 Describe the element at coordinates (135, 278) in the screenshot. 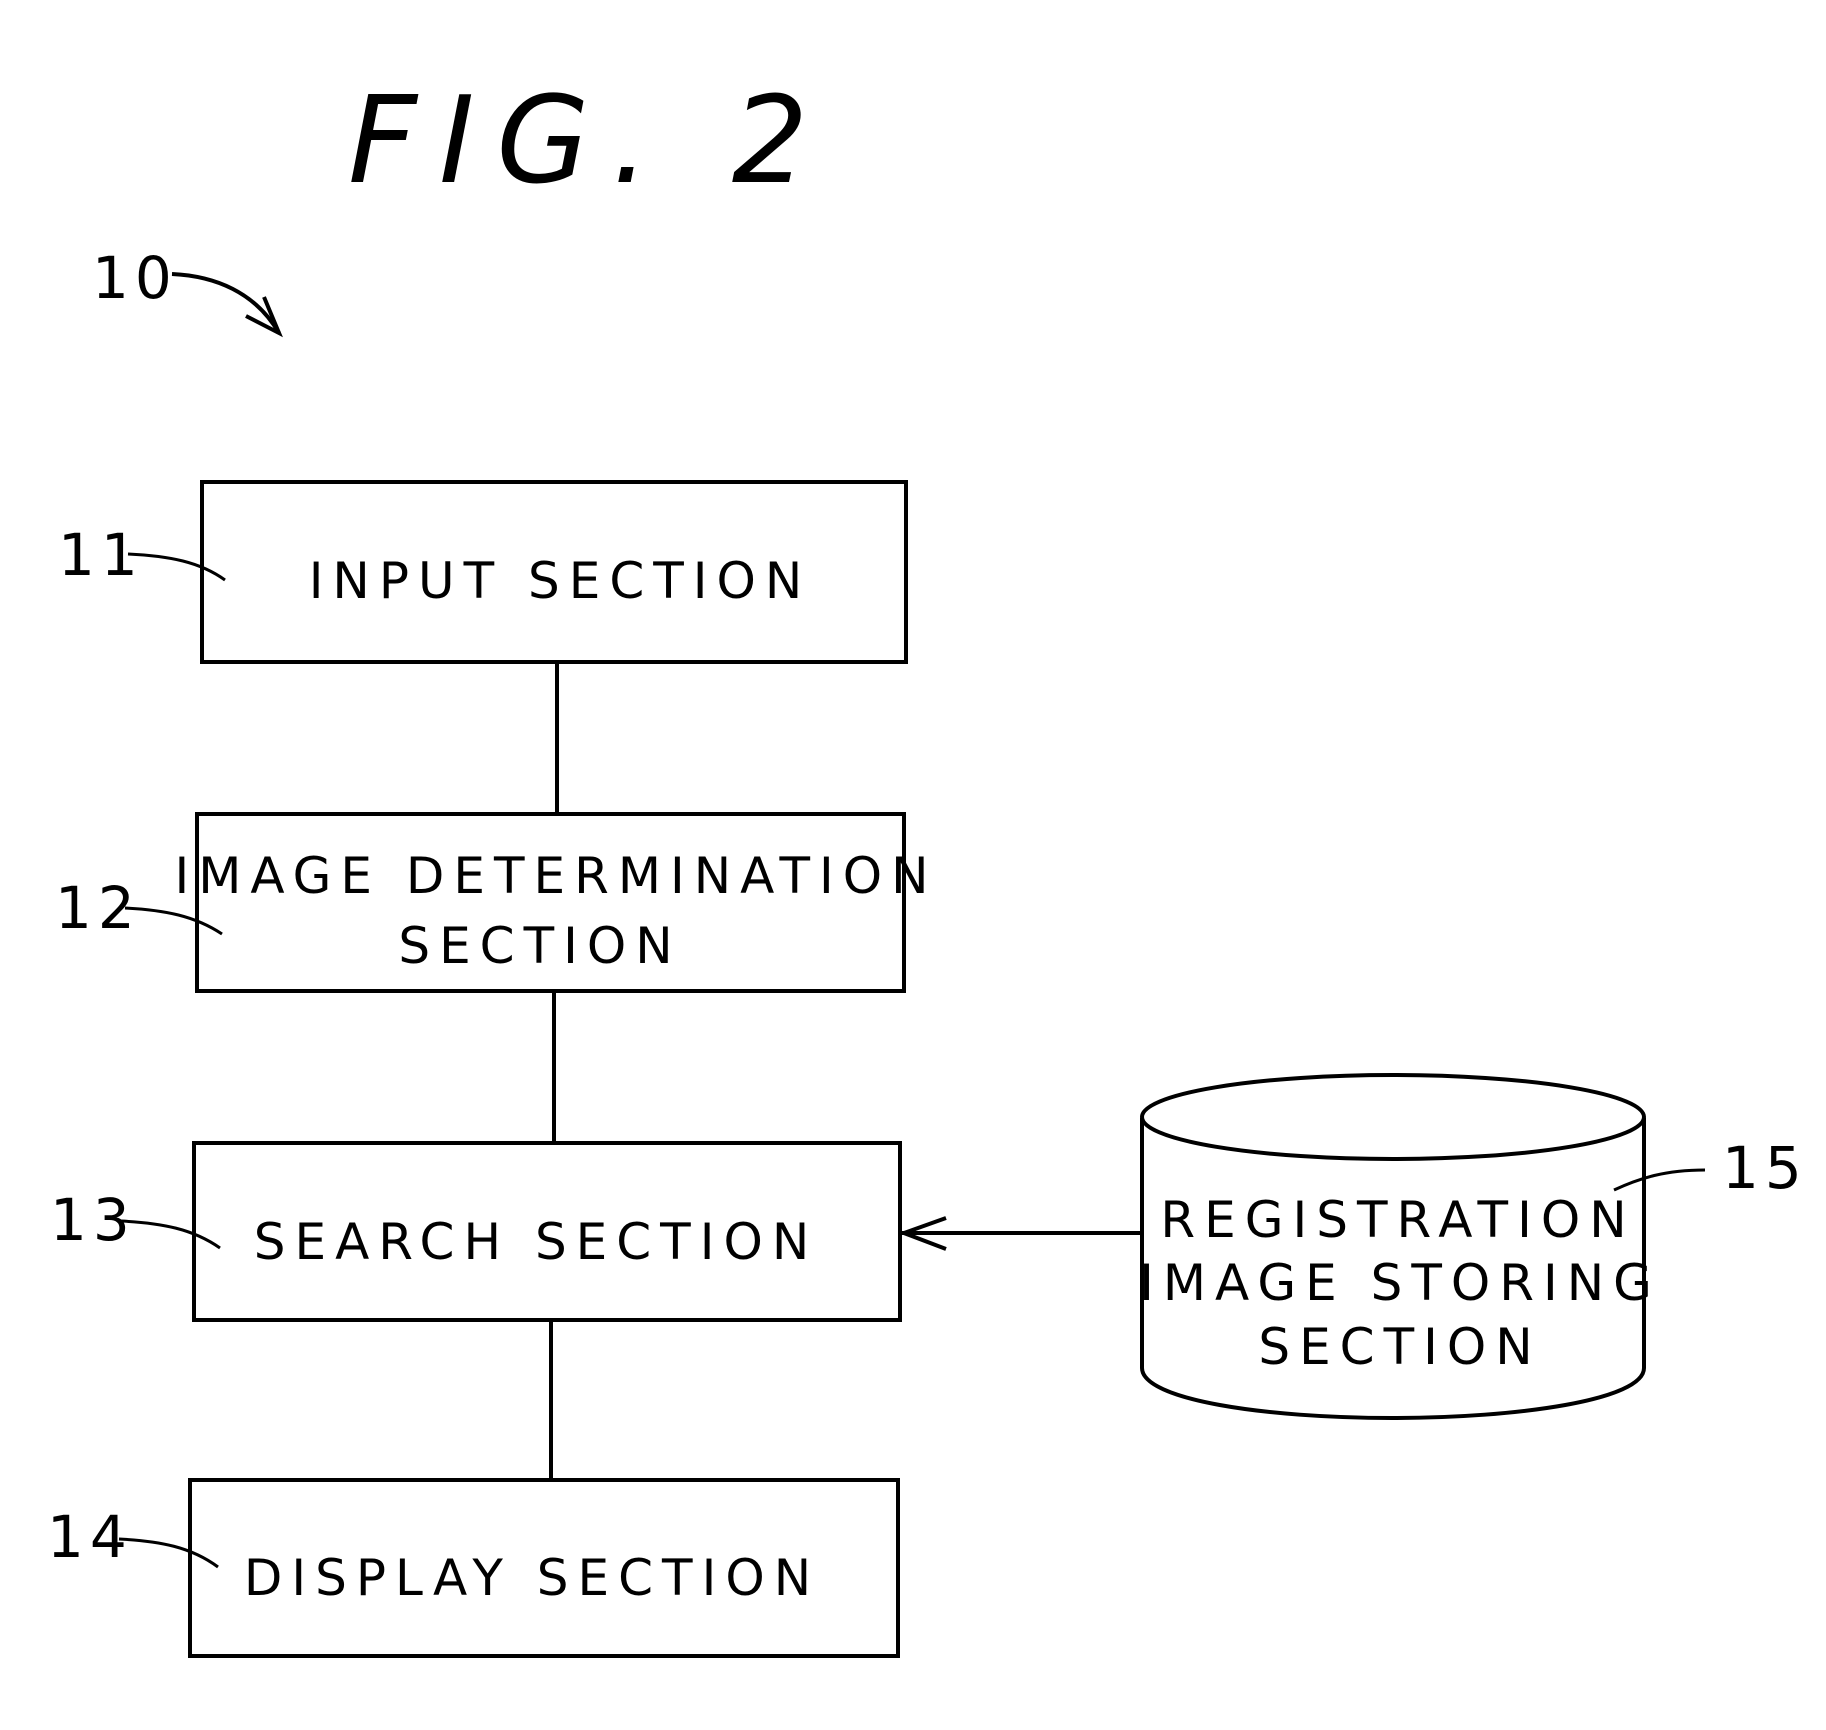

I see `ref-label-10: 10` at that location.